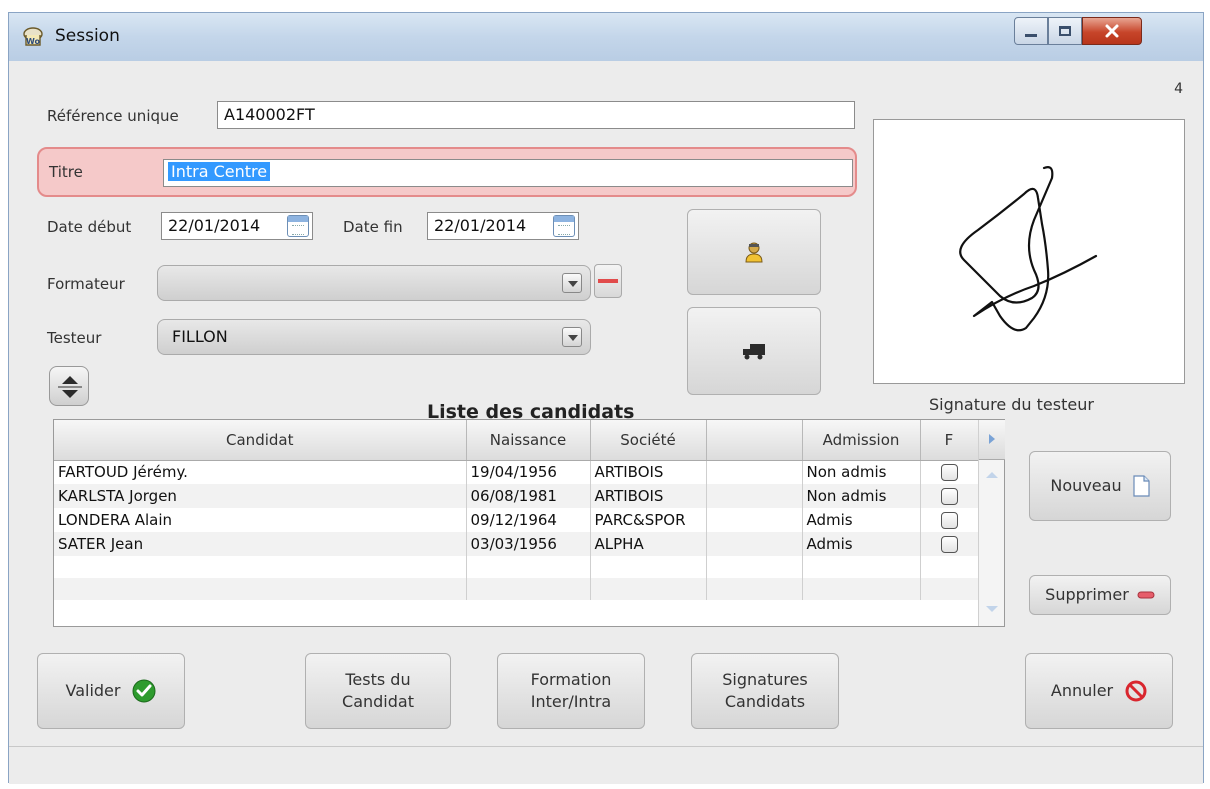 This screenshot has width=1210, height=789. What do you see at coordinates (765, 701) in the screenshot?
I see `signatures-label-2: Candidats` at bounding box center [765, 701].